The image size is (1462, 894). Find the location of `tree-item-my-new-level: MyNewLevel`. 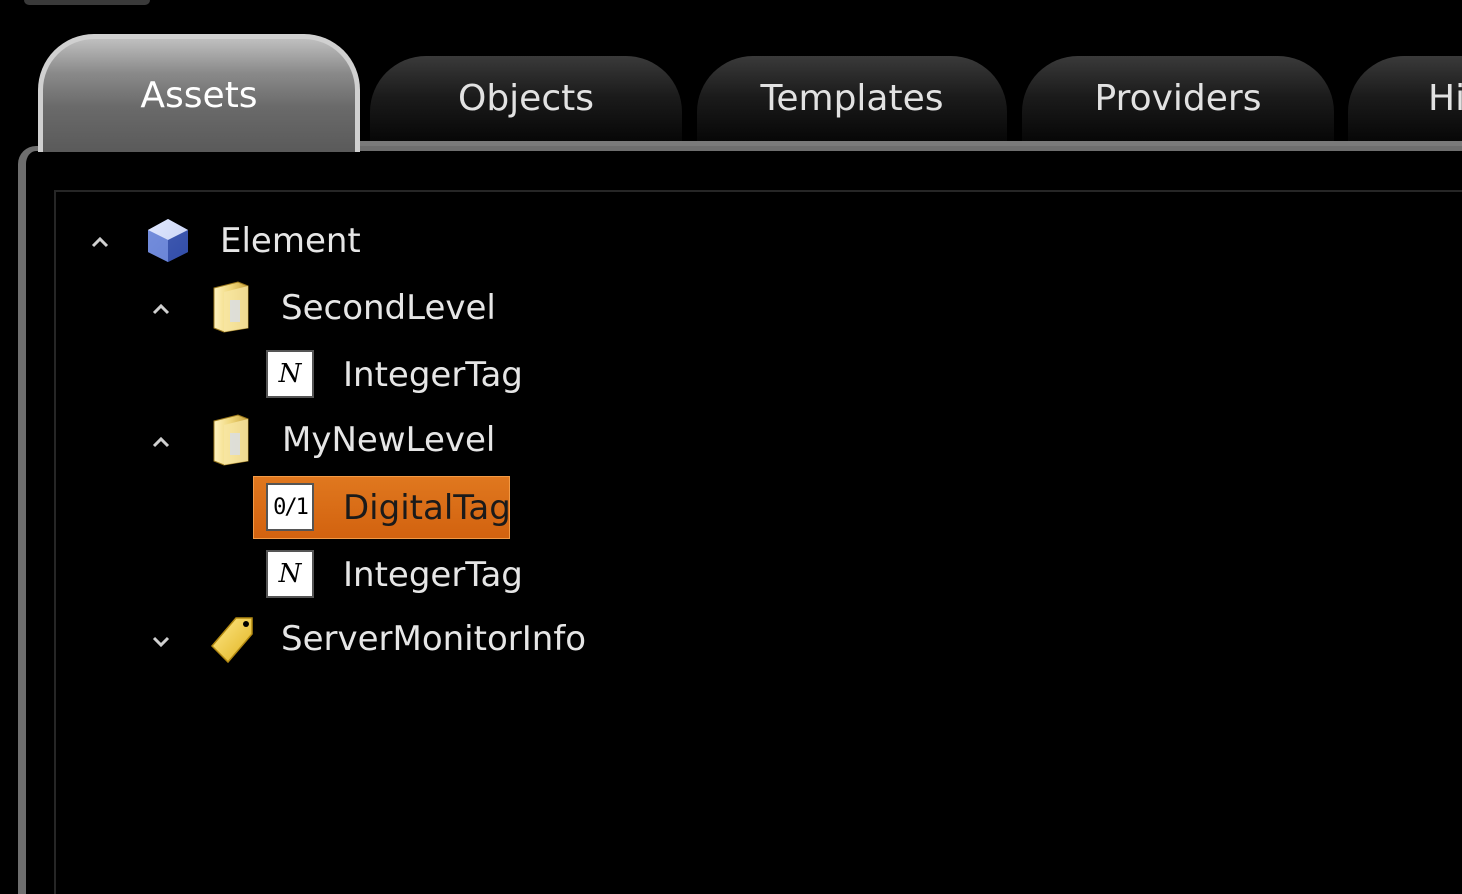

tree-item-my-new-level: MyNewLevel is located at coordinates (388, 440).